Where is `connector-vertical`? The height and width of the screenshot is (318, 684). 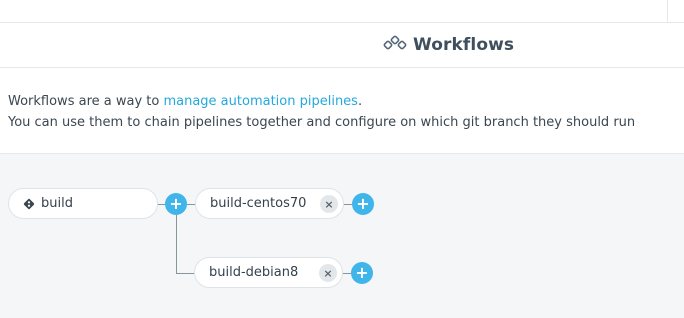
connector-vertical is located at coordinates (176, 244).